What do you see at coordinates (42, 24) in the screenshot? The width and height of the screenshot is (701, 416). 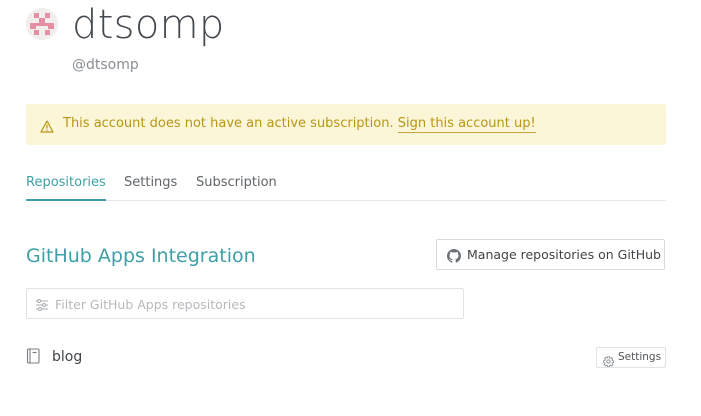 I see `avatar` at bounding box center [42, 24].